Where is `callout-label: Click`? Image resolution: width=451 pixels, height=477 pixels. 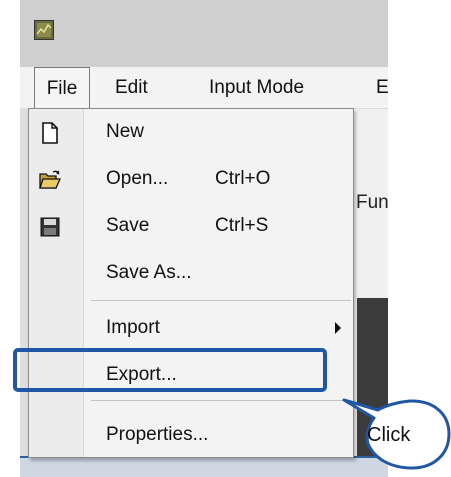
callout-label: Click is located at coordinates (389, 435).